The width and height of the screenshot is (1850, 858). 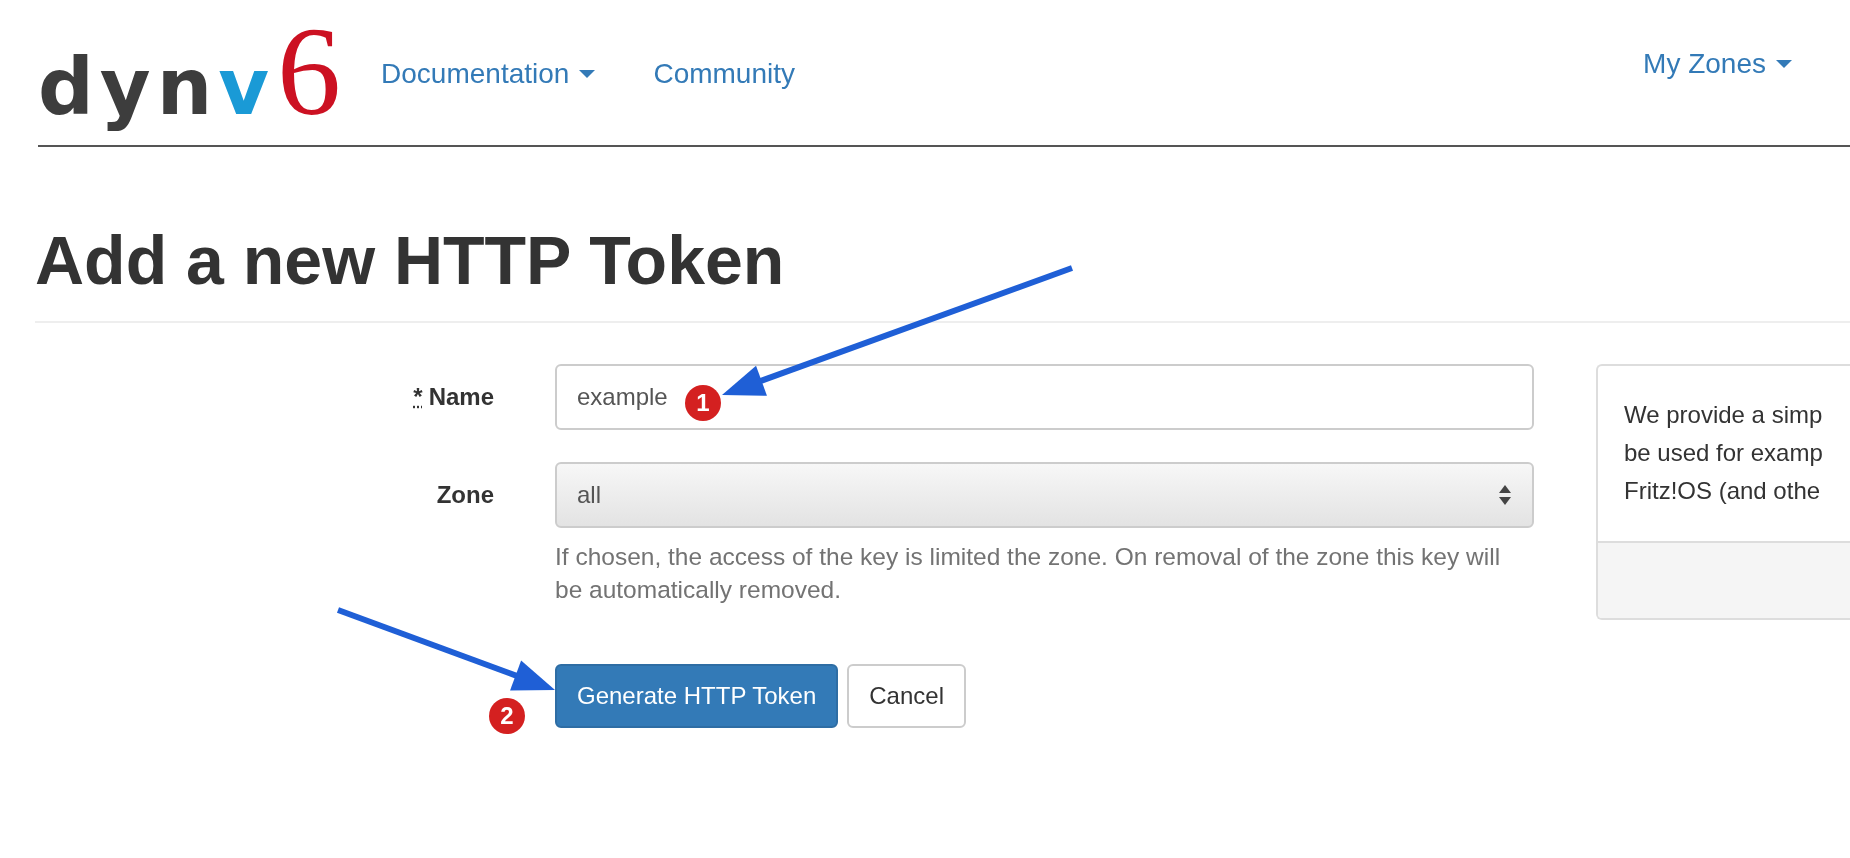 I want to click on step-badge: 2, so click(x=507, y=716).